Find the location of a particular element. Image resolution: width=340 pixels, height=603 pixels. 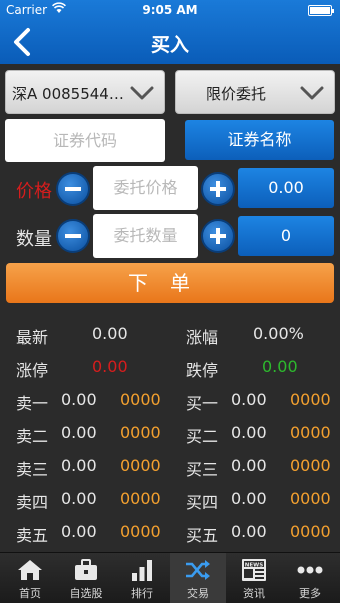

bar-chart-icon is located at coordinates (142, 570).